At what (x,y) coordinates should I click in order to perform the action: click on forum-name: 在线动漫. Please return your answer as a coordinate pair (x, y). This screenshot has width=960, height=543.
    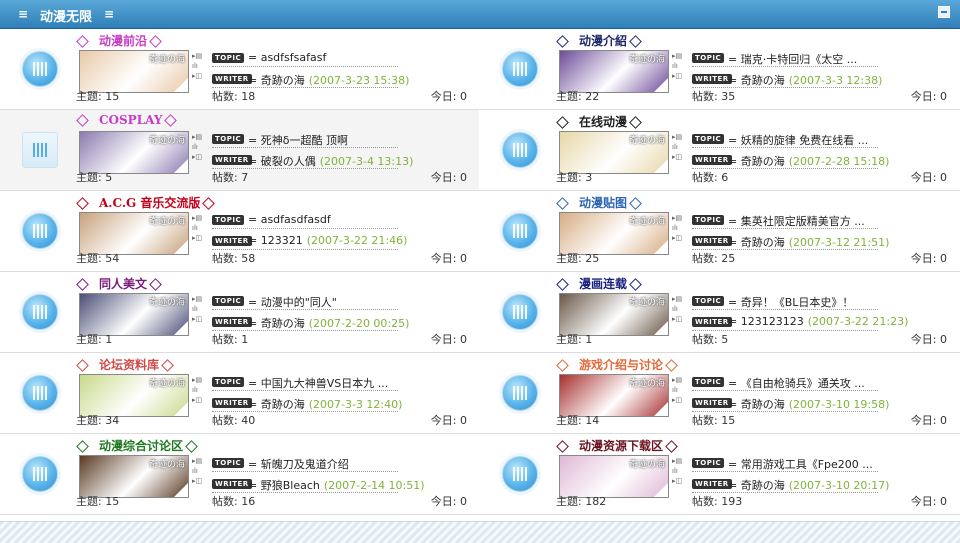
    Looking at the image, I should click on (603, 122).